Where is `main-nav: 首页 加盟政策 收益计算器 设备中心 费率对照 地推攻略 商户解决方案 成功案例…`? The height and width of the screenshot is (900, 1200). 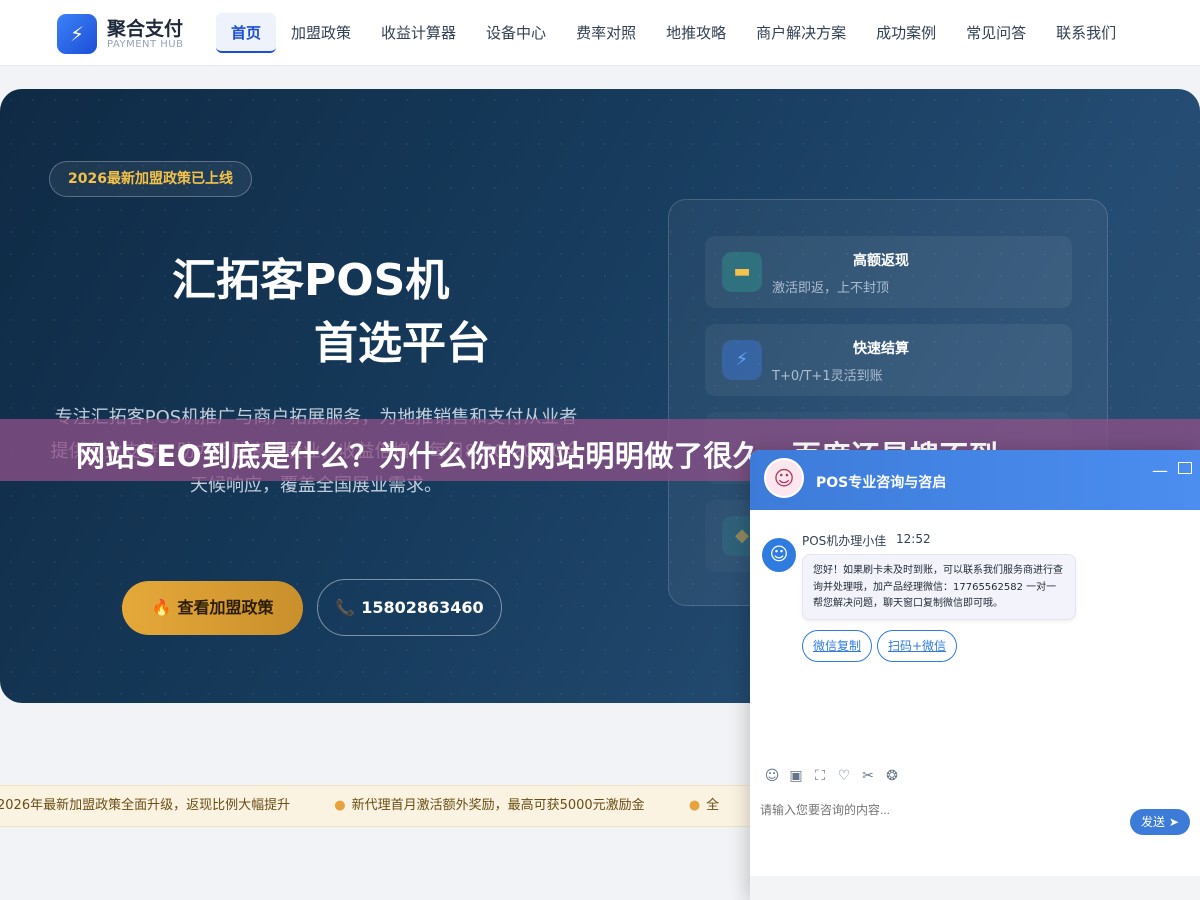 main-nav: 首页 加盟政策 收益计算器 设备中心 费率对照 地推攻略 商户解决方案 成功案例… is located at coordinates (673, 33).